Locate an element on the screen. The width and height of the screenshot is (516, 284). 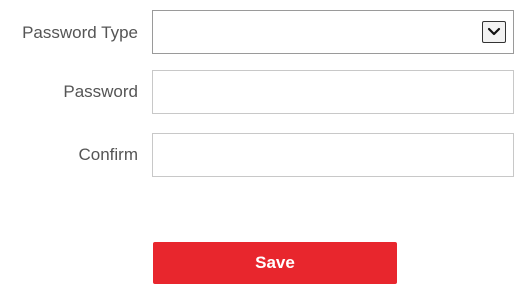
password-input is located at coordinates (333, 92).